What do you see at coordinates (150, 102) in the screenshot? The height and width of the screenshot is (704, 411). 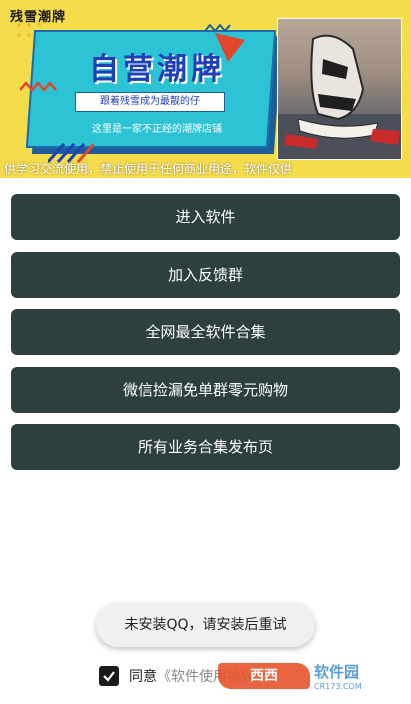 I see `promo-subtitle: 跟着残雪成为最靓的仔` at bounding box center [150, 102].